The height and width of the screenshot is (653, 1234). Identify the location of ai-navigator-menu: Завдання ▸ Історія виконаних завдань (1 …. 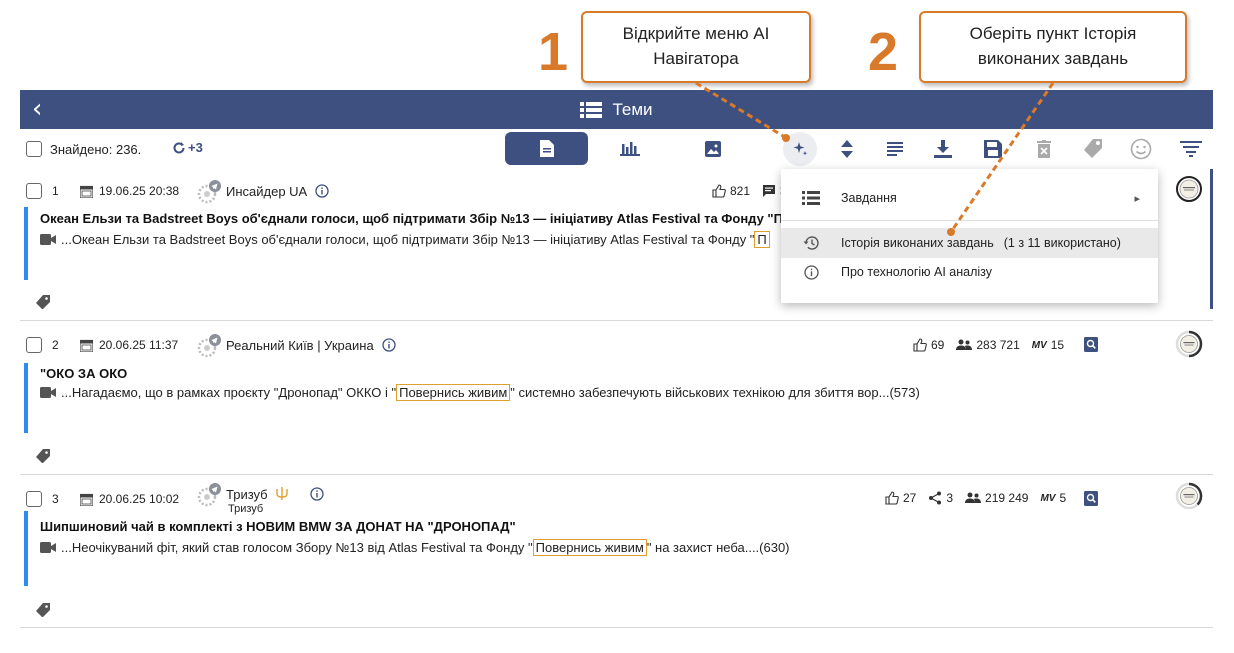
(969, 236).